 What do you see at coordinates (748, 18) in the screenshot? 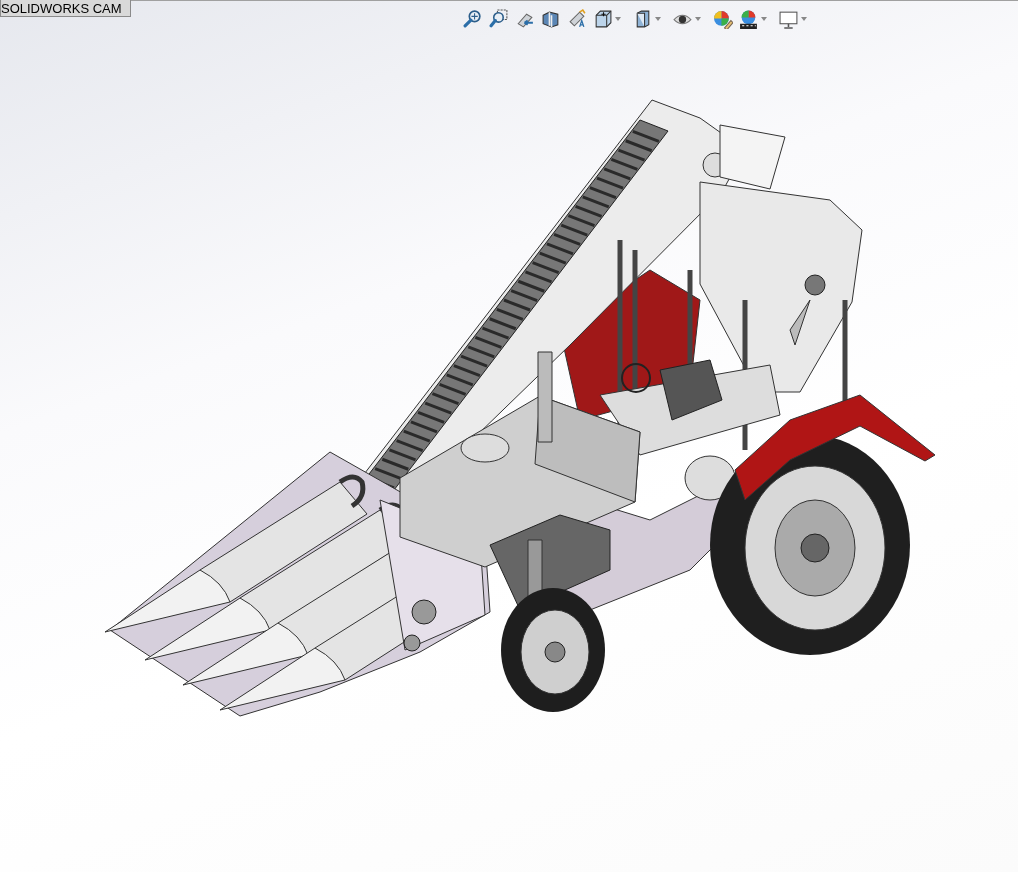
I see `color-ball-scene-icon` at bounding box center [748, 18].